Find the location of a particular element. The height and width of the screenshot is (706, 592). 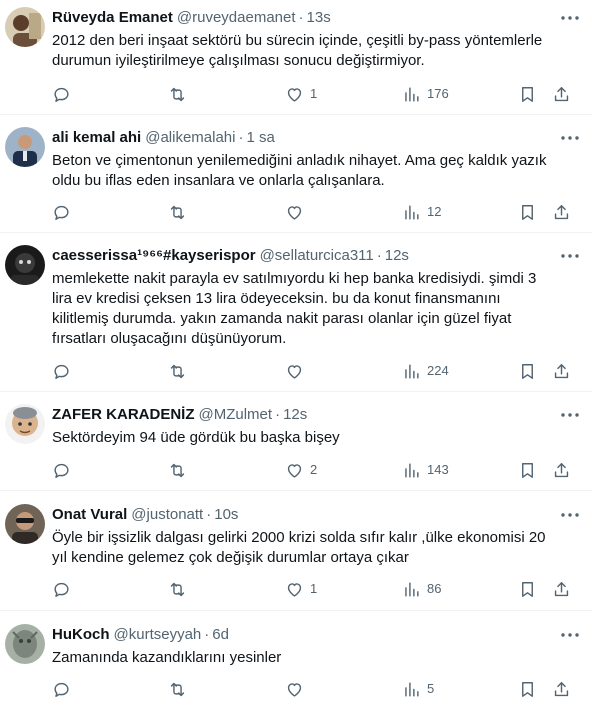

user-handle: @sellaturcica311 is located at coordinates (317, 255).